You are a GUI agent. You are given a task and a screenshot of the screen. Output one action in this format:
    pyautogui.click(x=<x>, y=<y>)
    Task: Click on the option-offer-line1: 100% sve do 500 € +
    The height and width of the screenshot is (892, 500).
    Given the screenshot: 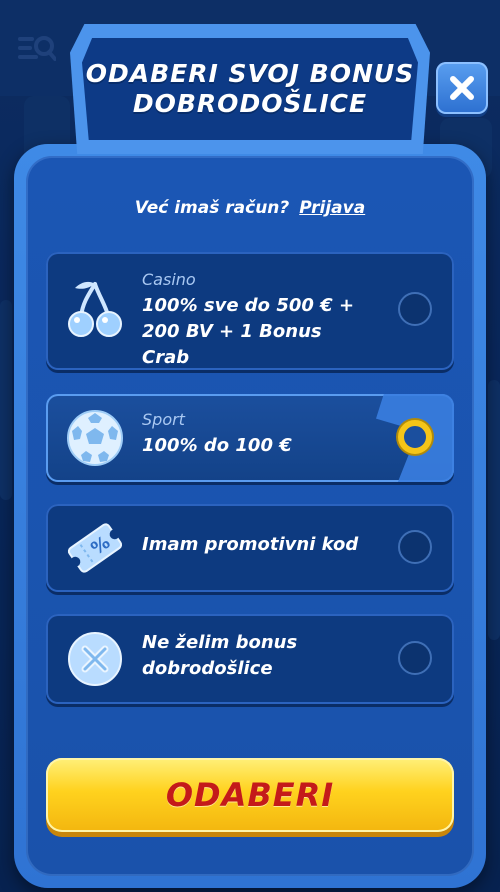 What is the action you would take?
    pyautogui.click(x=248, y=305)
    